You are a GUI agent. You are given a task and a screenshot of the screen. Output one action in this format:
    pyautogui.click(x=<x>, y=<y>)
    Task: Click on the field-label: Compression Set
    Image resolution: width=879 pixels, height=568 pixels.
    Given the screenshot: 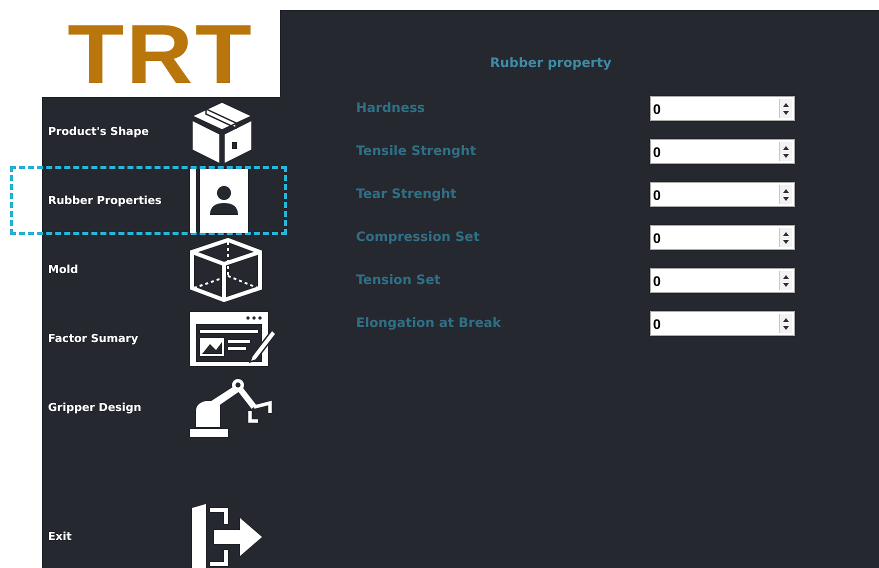 What is the action you would take?
    pyautogui.click(x=418, y=237)
    